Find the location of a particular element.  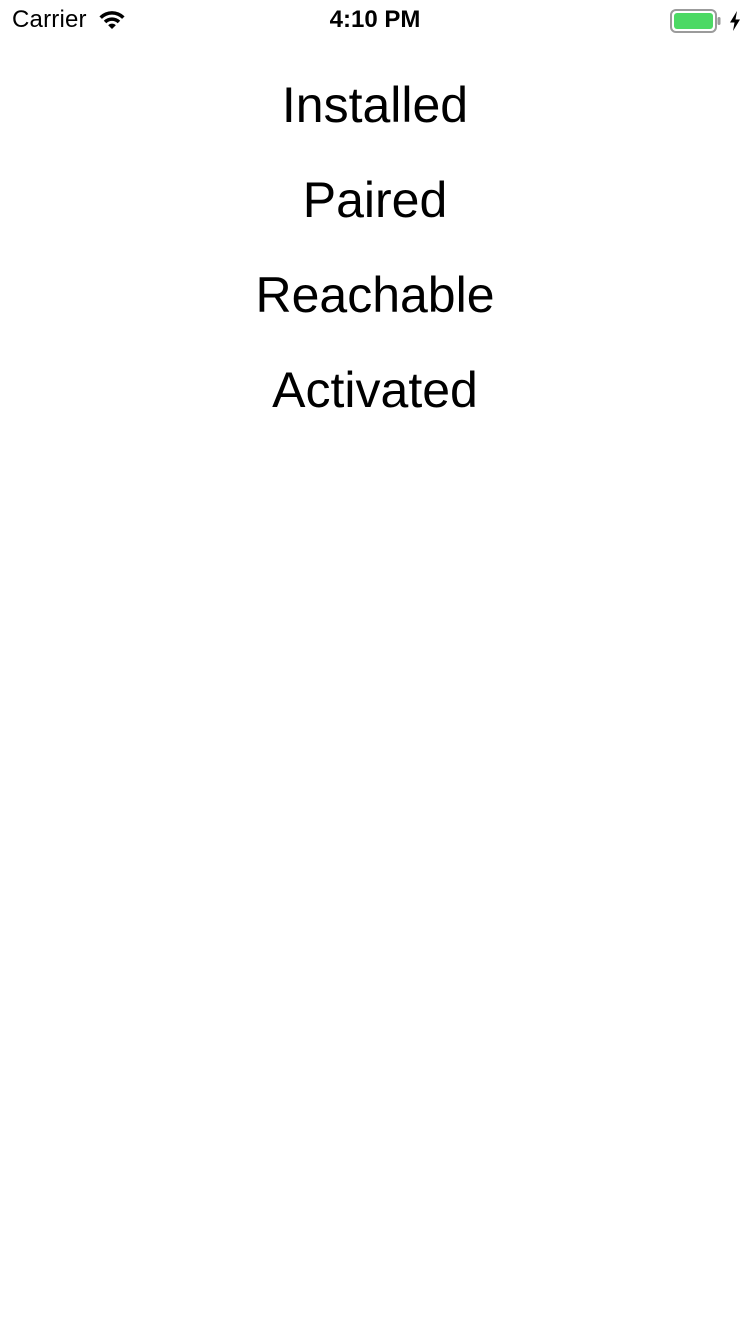

battery-group is located at coordinates (706, 21).